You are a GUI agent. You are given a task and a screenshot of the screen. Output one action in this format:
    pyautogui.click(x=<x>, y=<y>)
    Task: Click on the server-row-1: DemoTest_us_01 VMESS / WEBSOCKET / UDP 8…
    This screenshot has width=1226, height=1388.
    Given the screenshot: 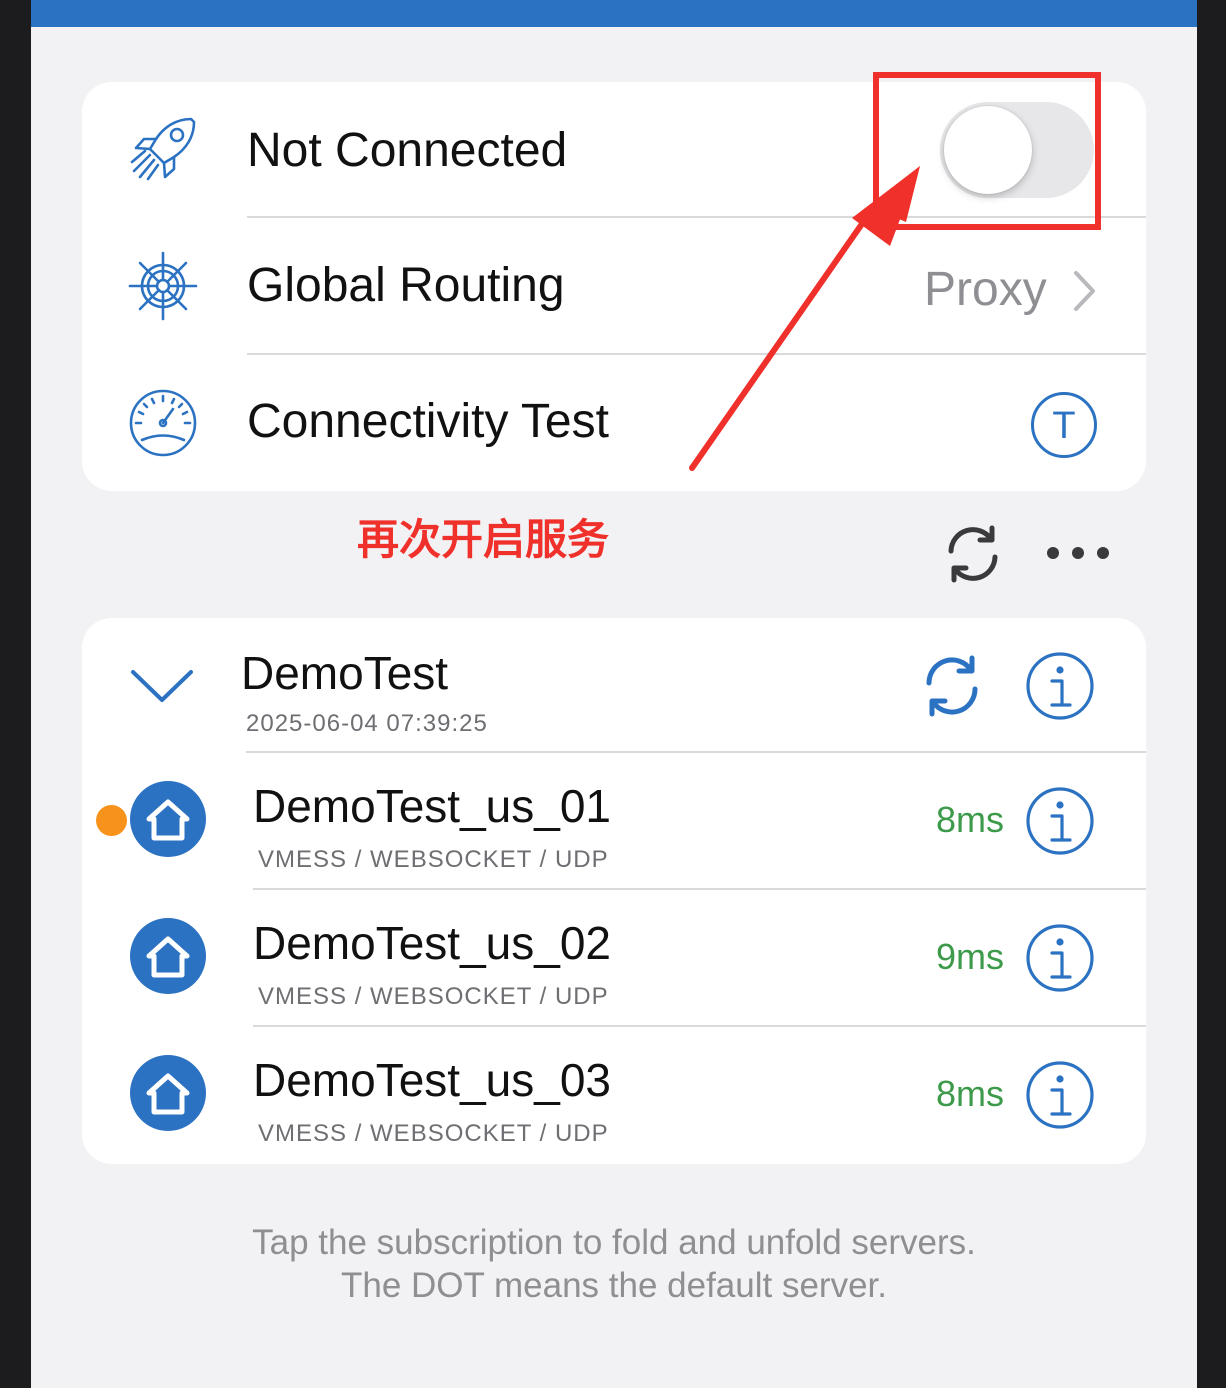 What is the action you would take?
    pyautogui.click(x=614, y=820)
    